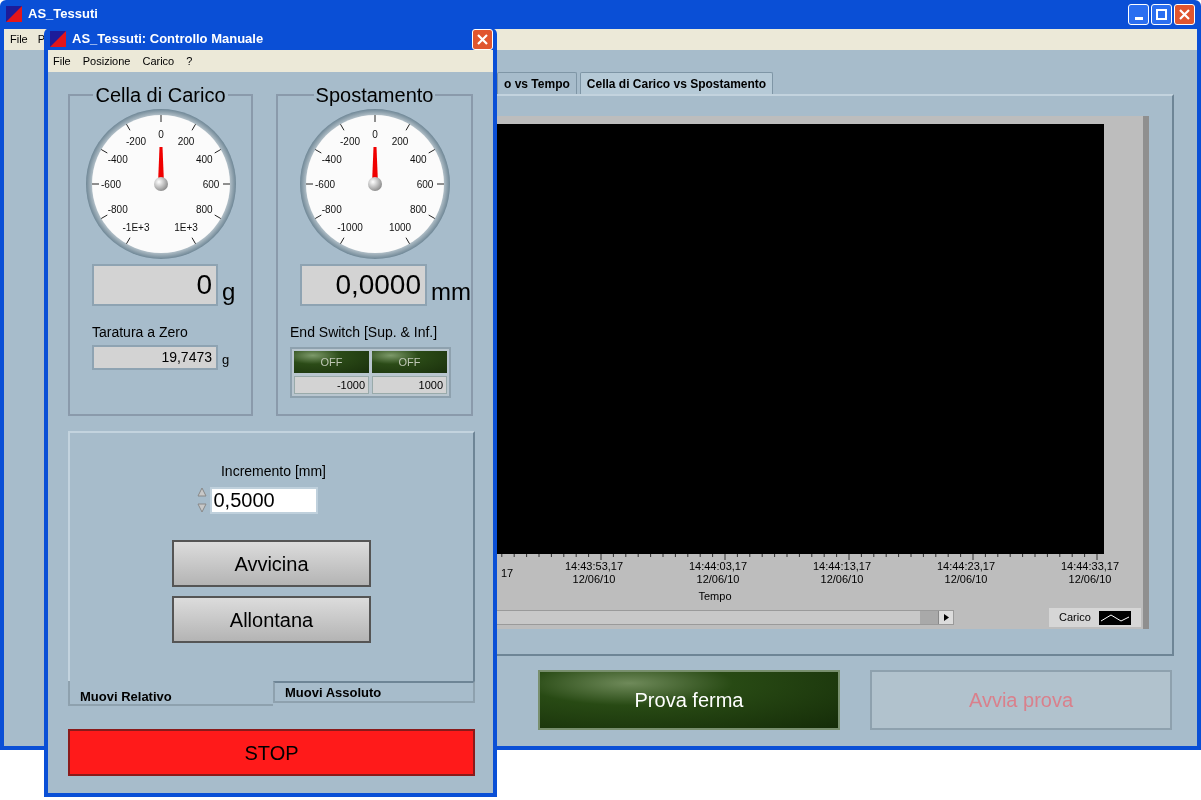  What do you see at coordinates (929, 617) in the screenshot?
I see `scroll-thumb` at bounding box center [929, 617].